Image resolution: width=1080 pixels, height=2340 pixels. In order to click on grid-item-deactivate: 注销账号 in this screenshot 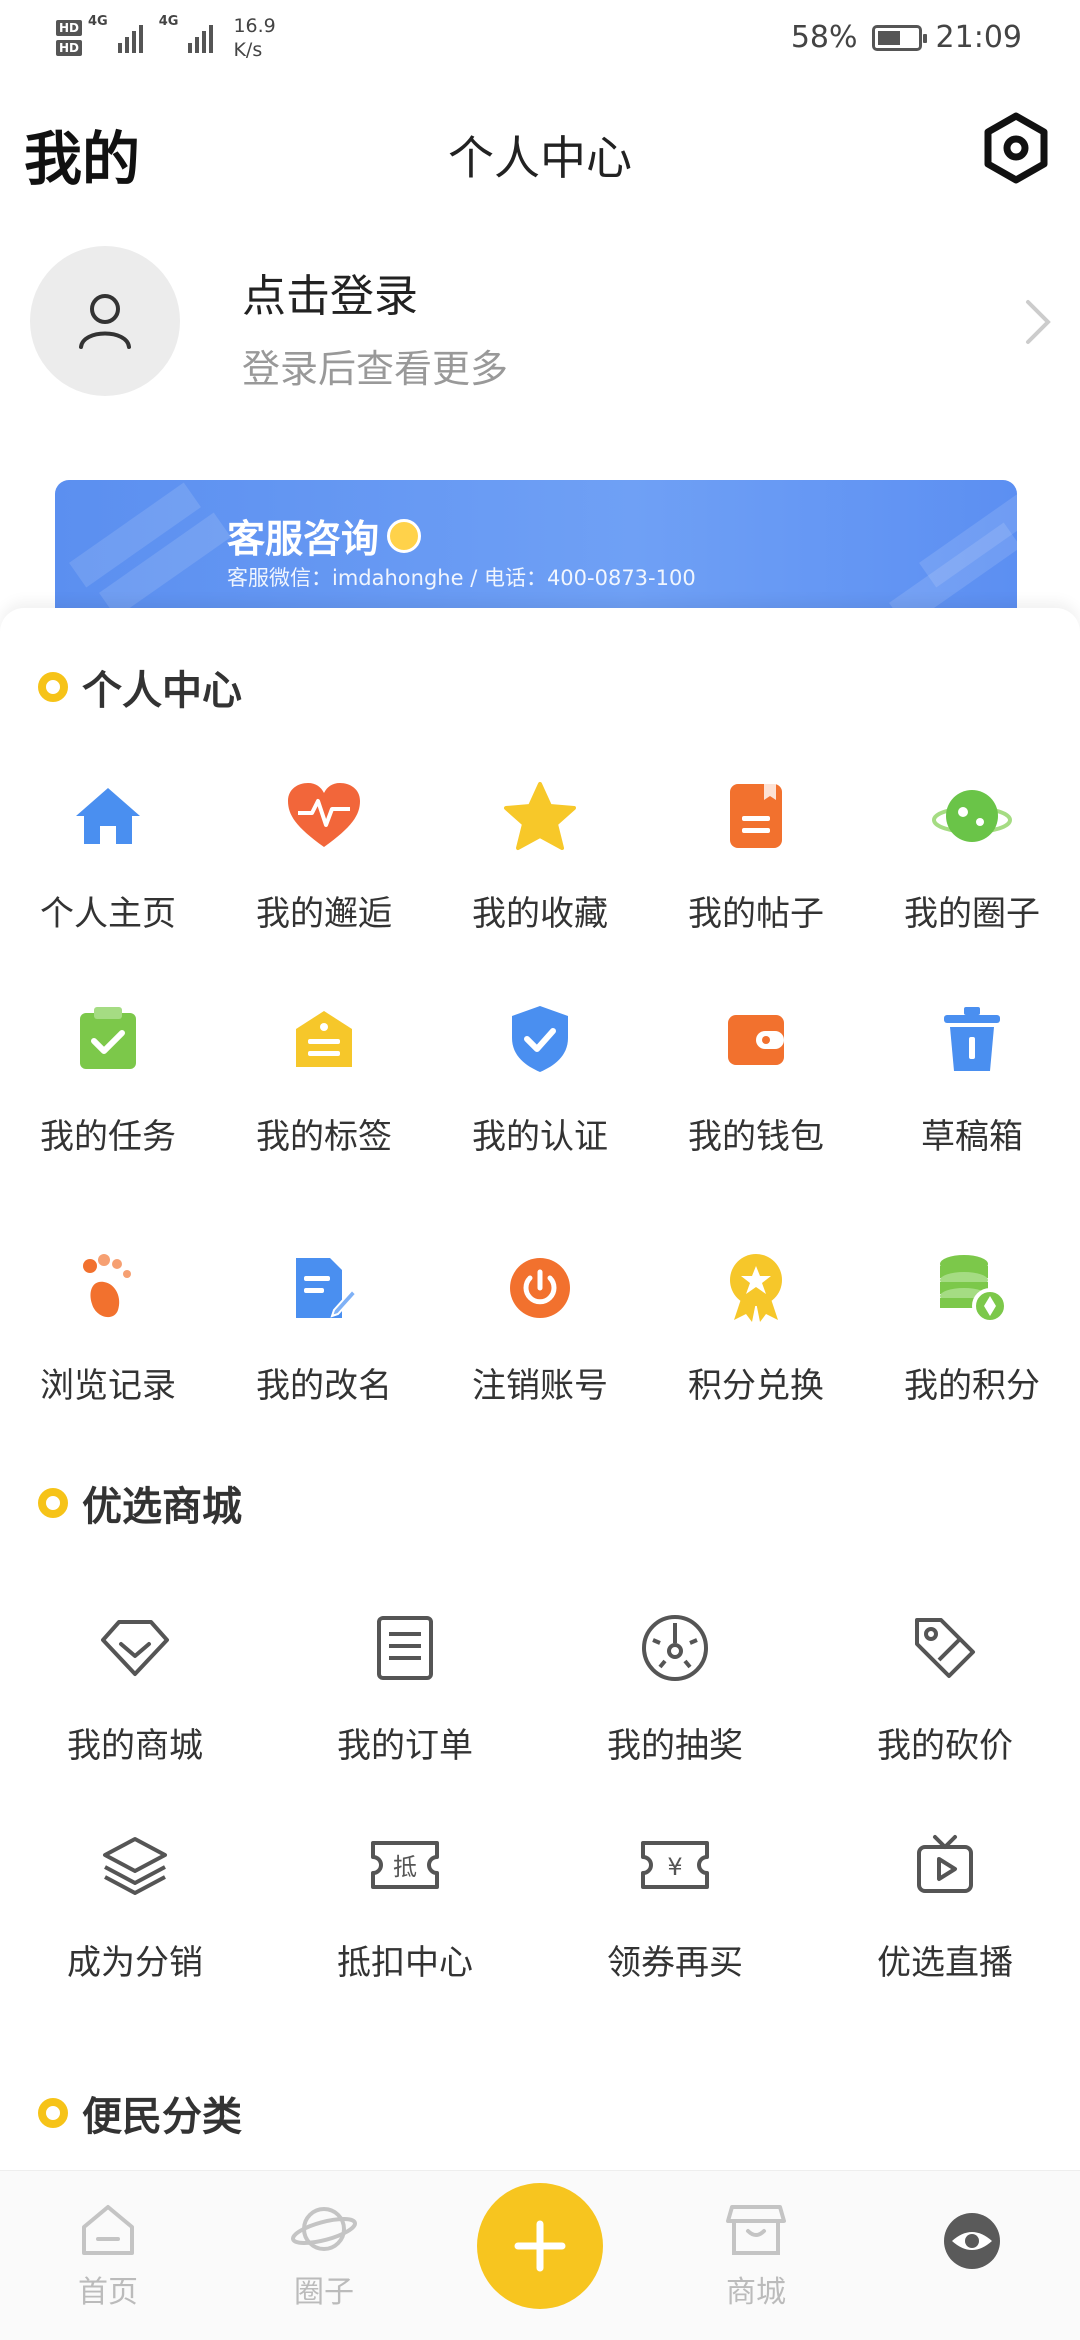, I will do `click(540, 1327)`.